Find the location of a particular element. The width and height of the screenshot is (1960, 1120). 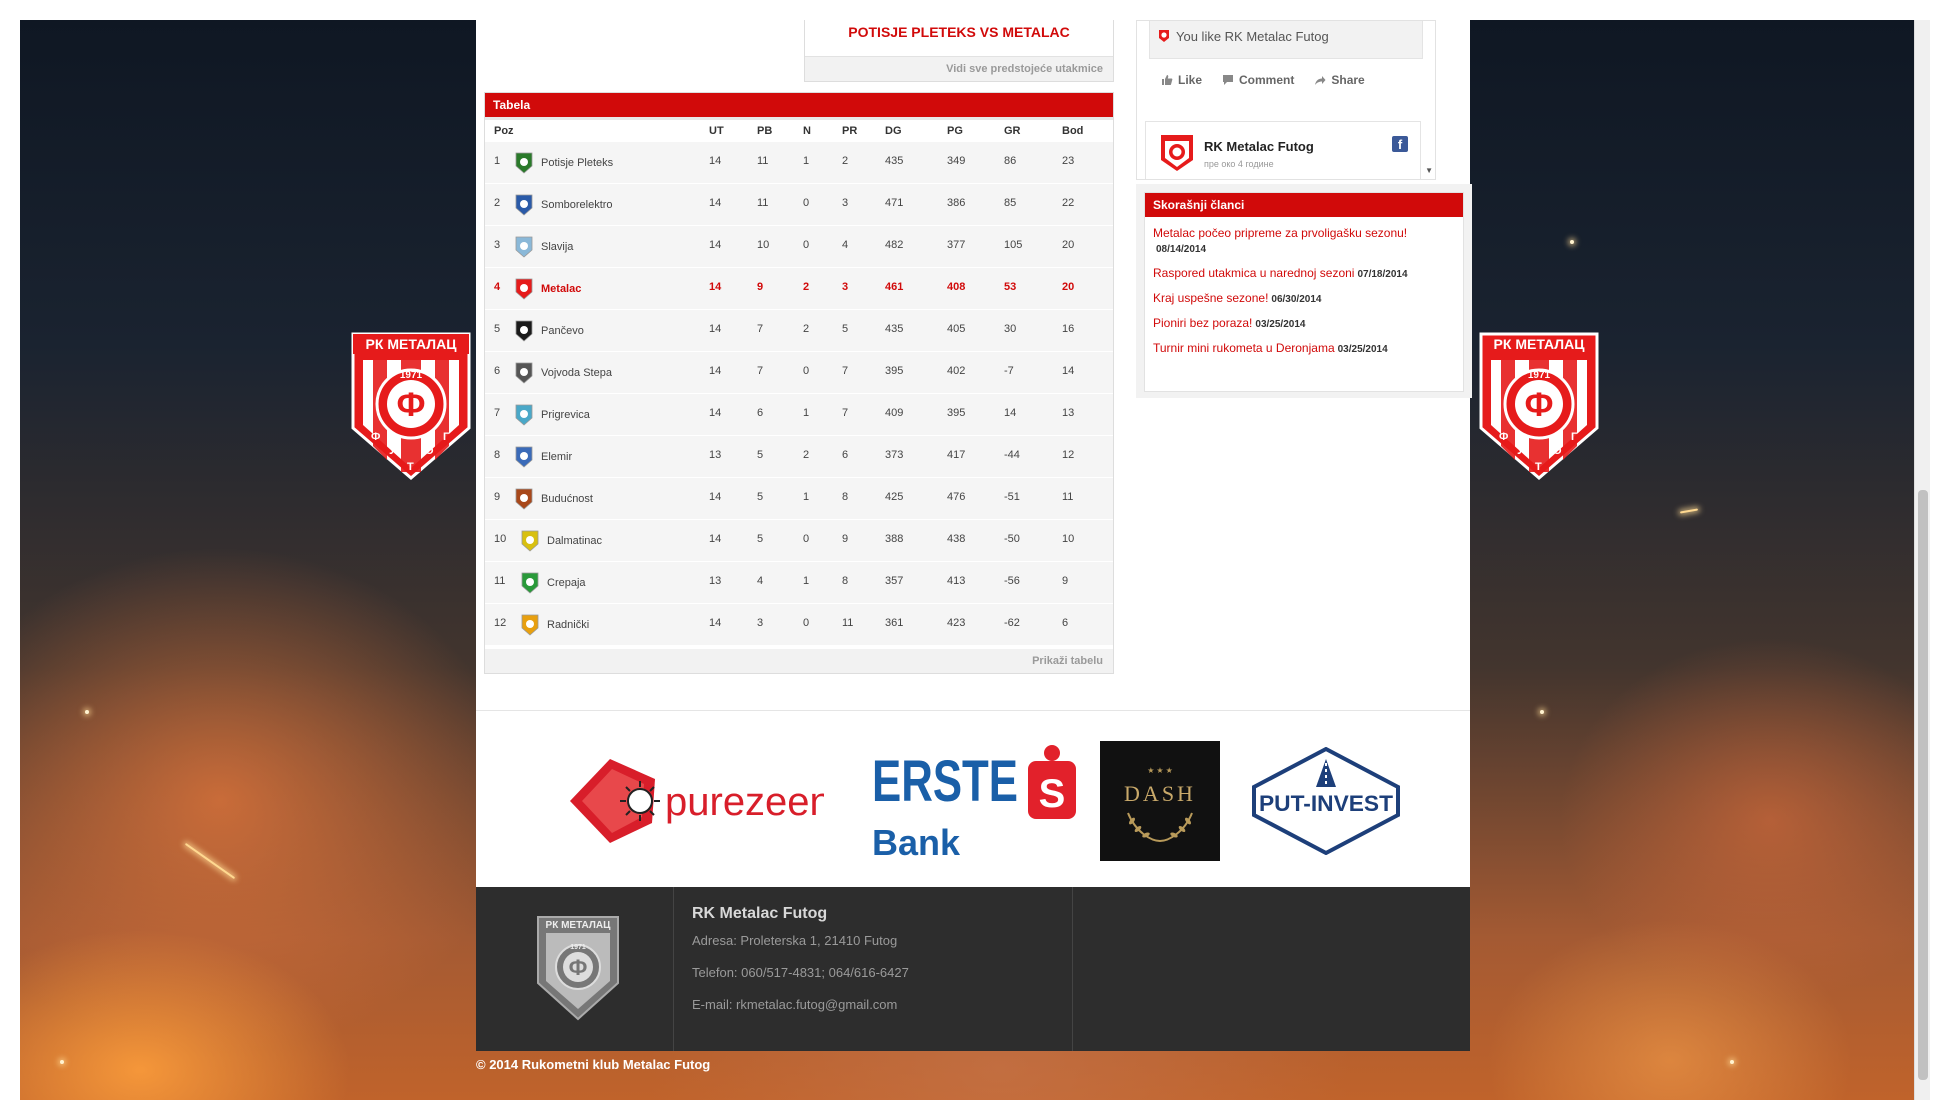

stat-bod: 20 is located at coordinates (1068, 245).